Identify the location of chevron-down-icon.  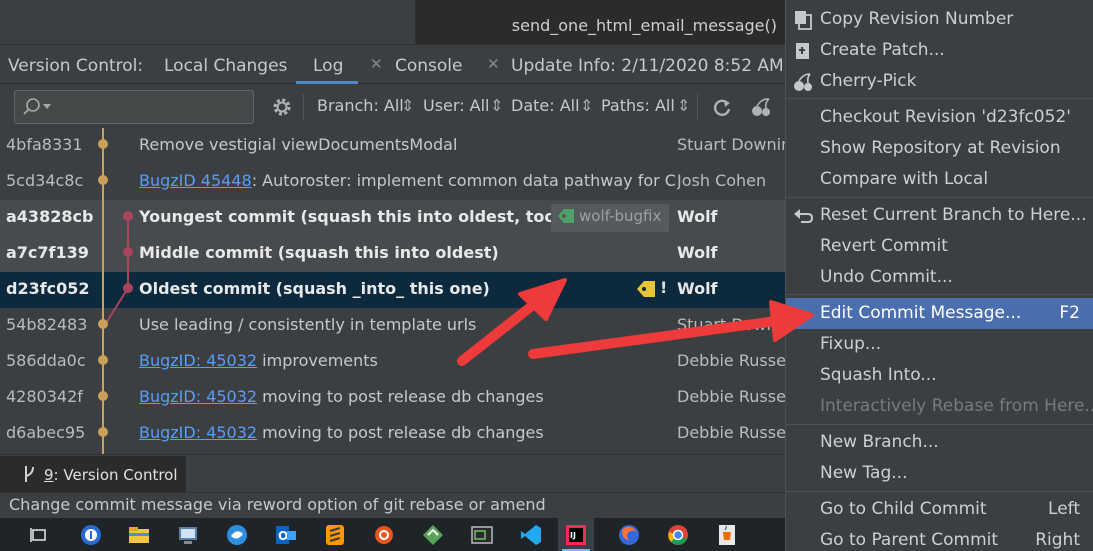
(47, 106).